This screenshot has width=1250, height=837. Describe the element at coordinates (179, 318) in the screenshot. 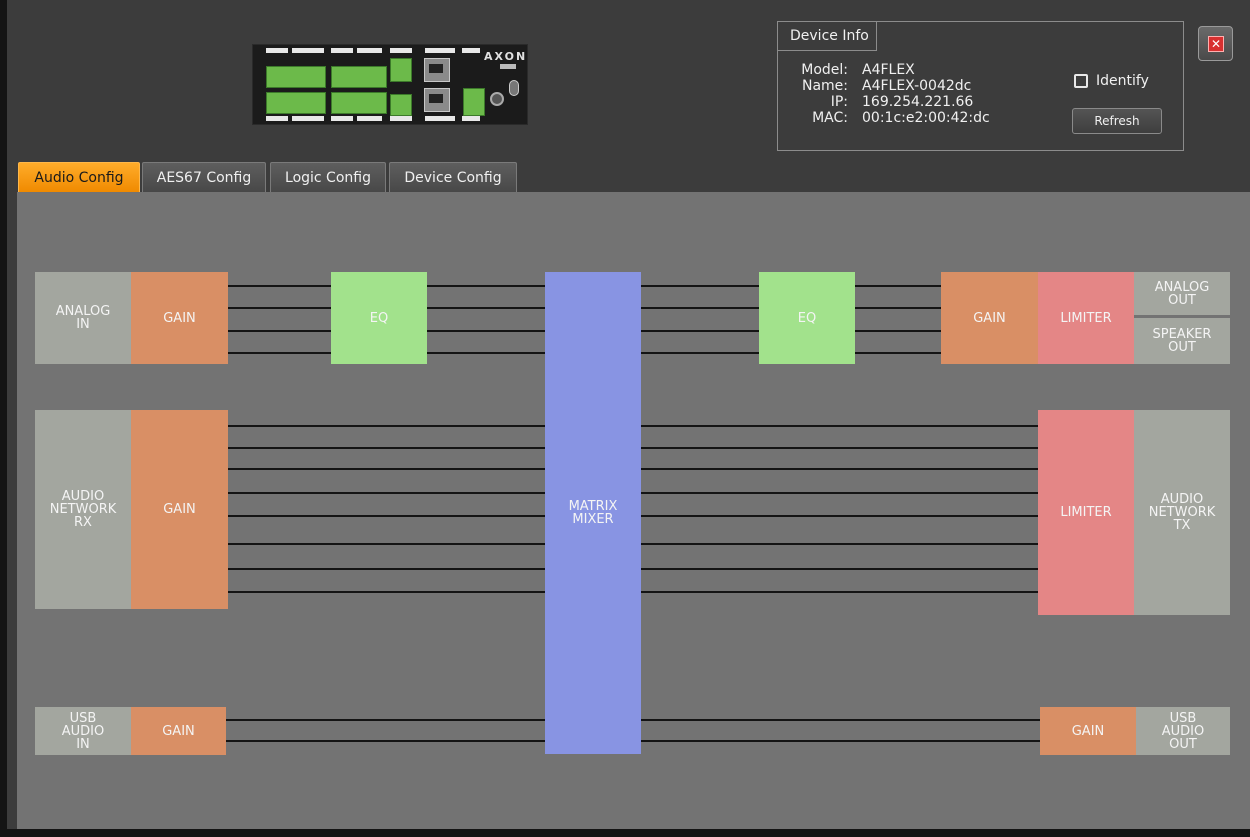

I see `analog-in-gain-block: GAIN` at that location.